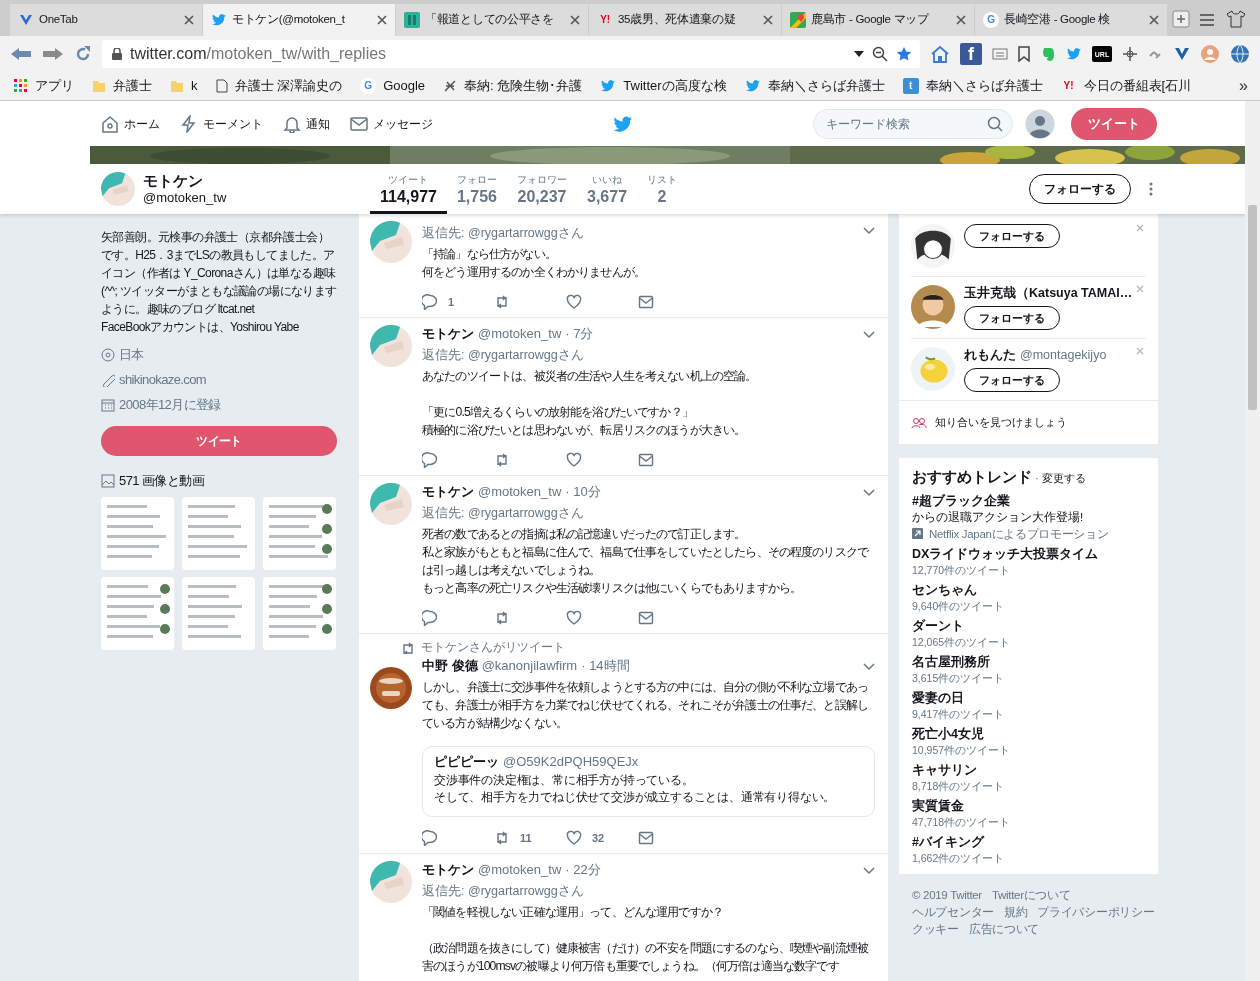 The width and height of the screenshot is (1260, 981). What do you see at coordinates (1003, 929) in the screenshot?
I see `footer-link: 広告について` at bounding box center [1003, 929].